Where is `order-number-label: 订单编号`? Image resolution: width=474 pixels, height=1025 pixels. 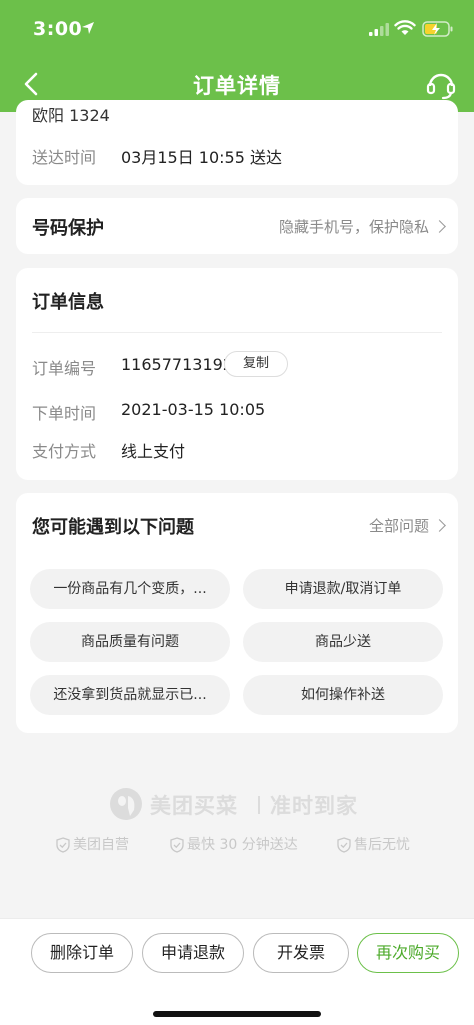
order-number-label: 订单编号 is located at coordinates (64, 368).